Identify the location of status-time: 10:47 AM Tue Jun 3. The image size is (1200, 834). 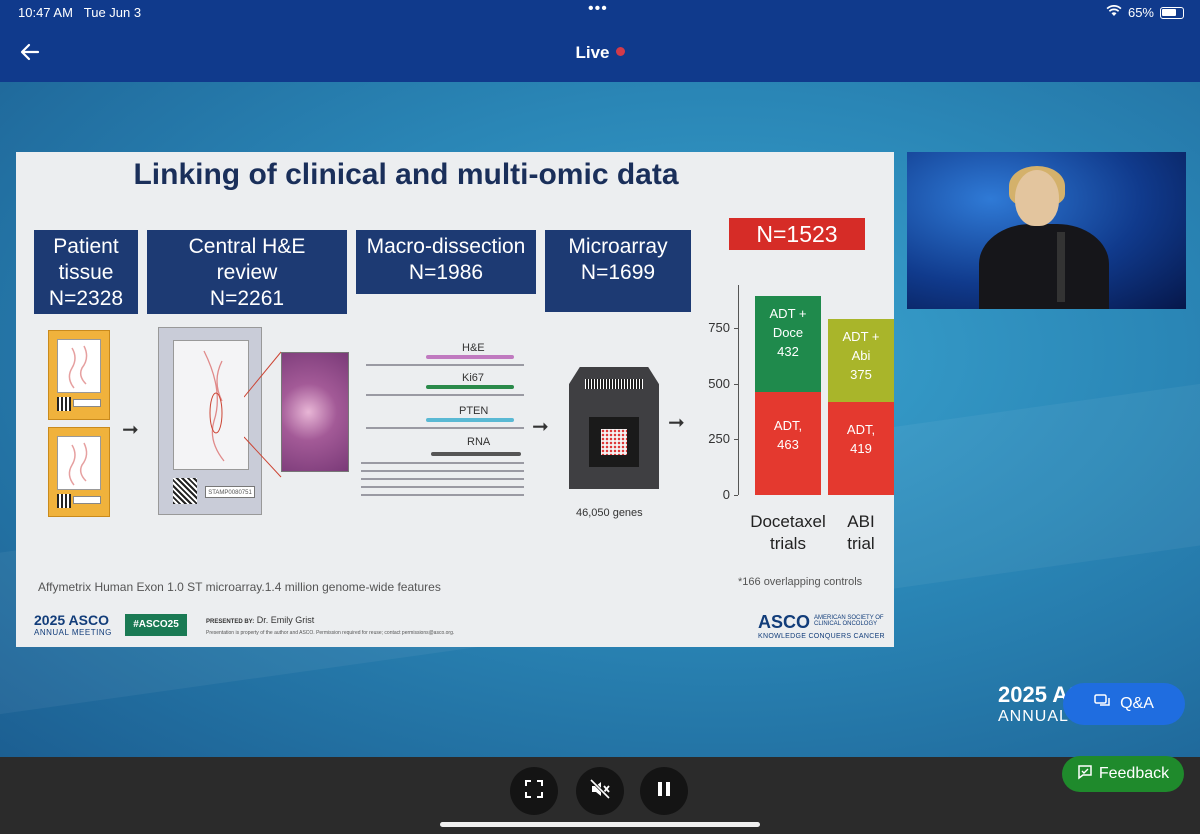
(80, 12).